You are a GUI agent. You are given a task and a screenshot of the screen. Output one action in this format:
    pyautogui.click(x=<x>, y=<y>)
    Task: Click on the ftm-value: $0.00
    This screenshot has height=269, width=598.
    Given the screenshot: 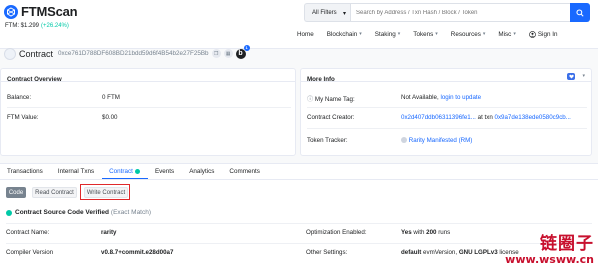 What is the action you would take?
    pyautogui.click(x=110, y=117)
    